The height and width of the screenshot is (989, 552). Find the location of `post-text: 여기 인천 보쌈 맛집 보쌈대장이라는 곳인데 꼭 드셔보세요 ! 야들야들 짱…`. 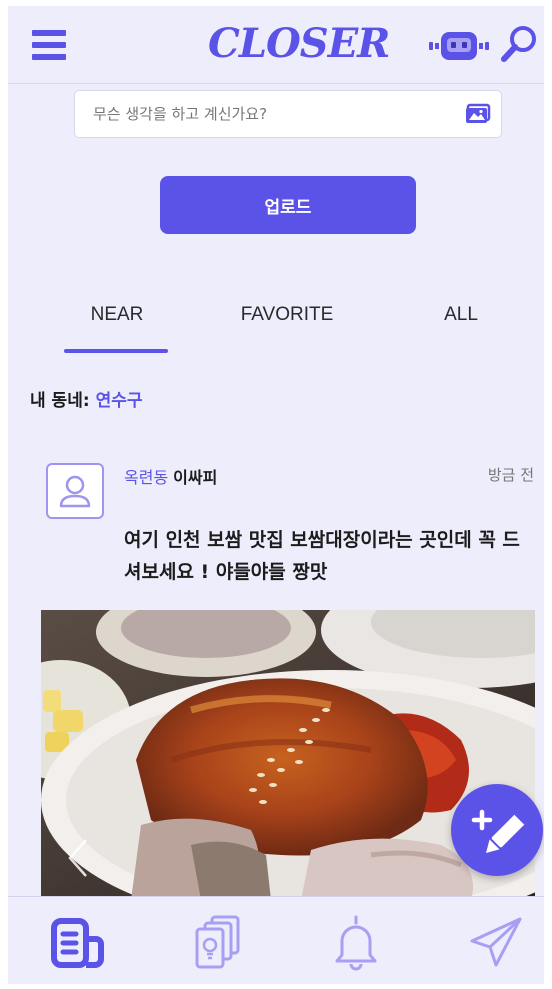

post-text: 여기 인천 보쌈 맛집 보쌈대장이라는 곳인데 꼭 드셔보세요 ! 야들야들 짱… is located at coordinates (322, 556).